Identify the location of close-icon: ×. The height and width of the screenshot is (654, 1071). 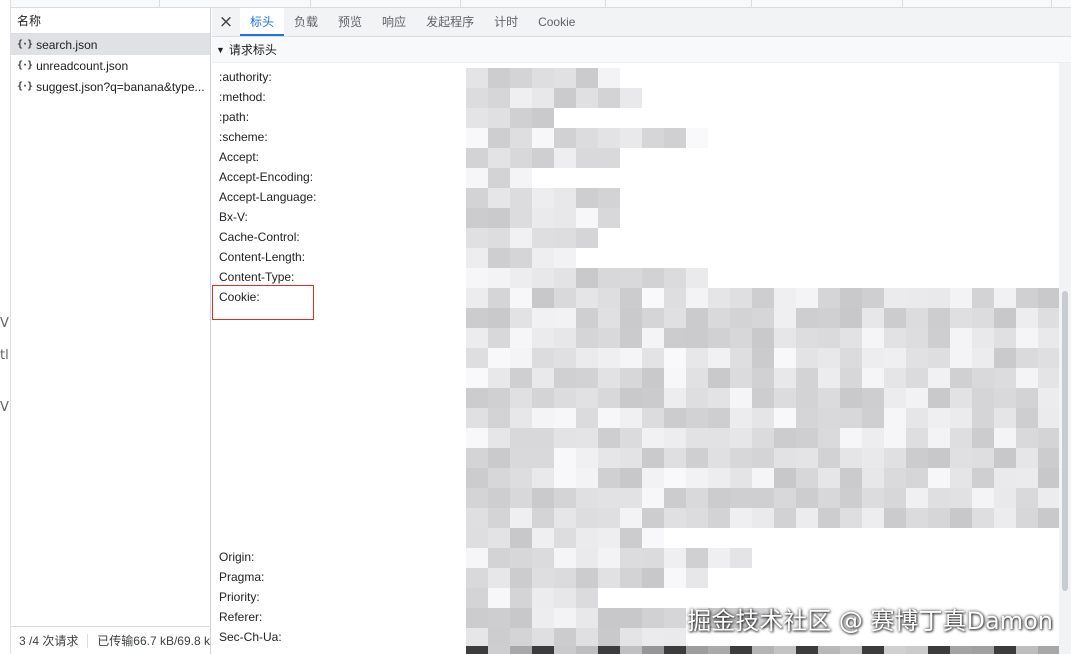
(226, 22).